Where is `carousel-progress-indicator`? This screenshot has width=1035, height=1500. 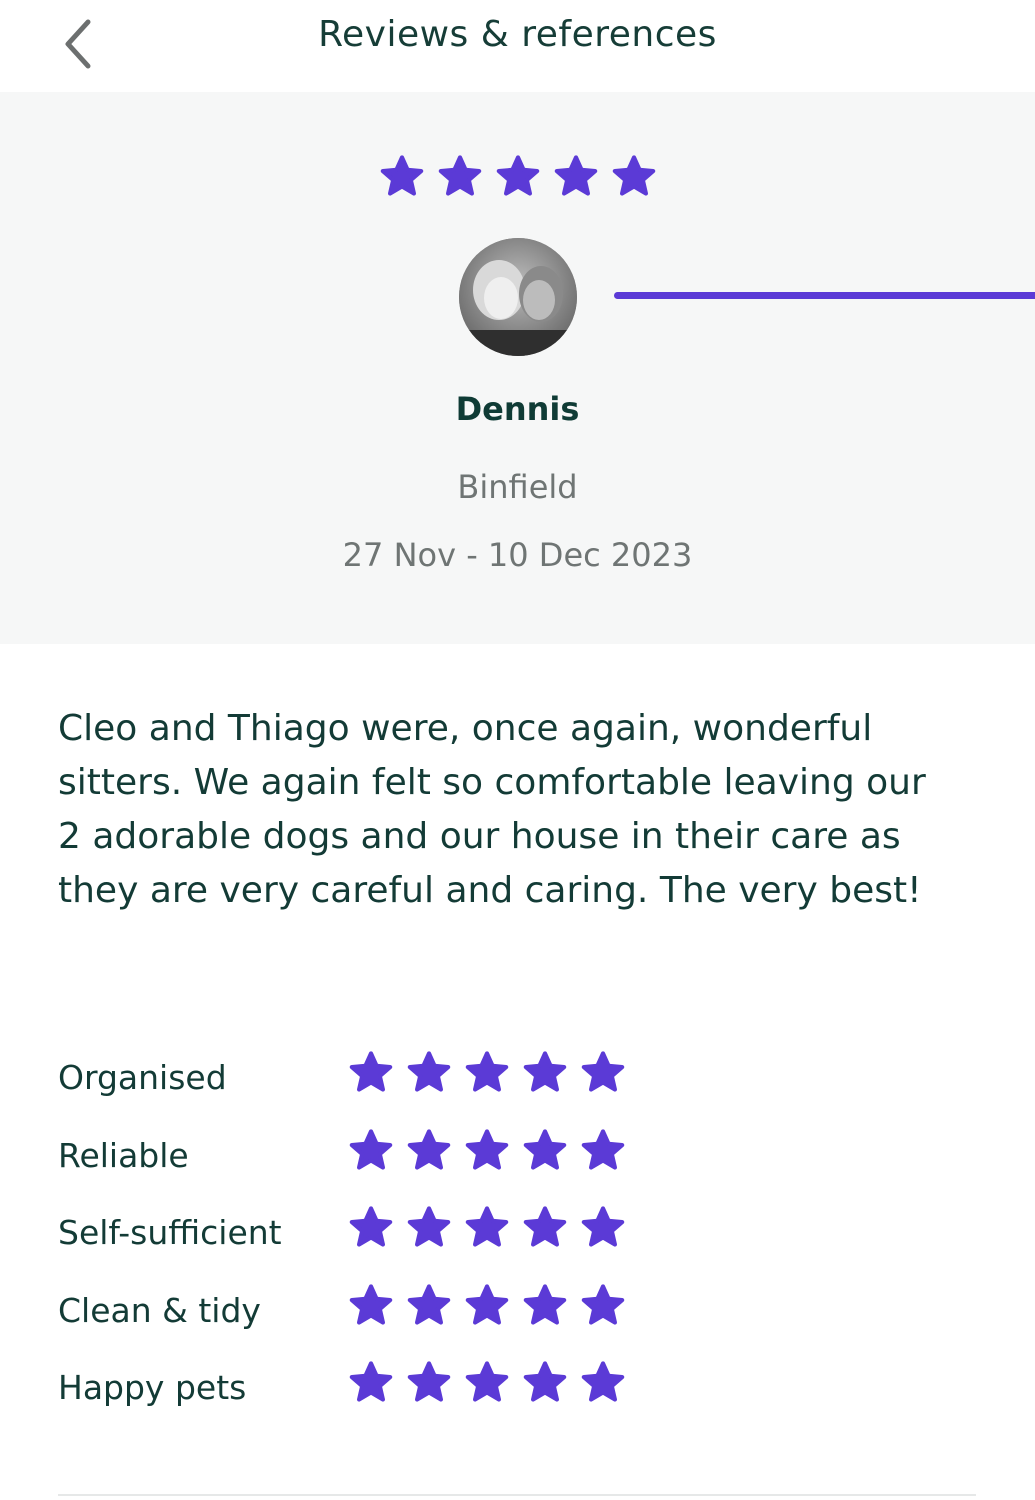
carousel-progress-indicator is located at coordinates (824, 295).